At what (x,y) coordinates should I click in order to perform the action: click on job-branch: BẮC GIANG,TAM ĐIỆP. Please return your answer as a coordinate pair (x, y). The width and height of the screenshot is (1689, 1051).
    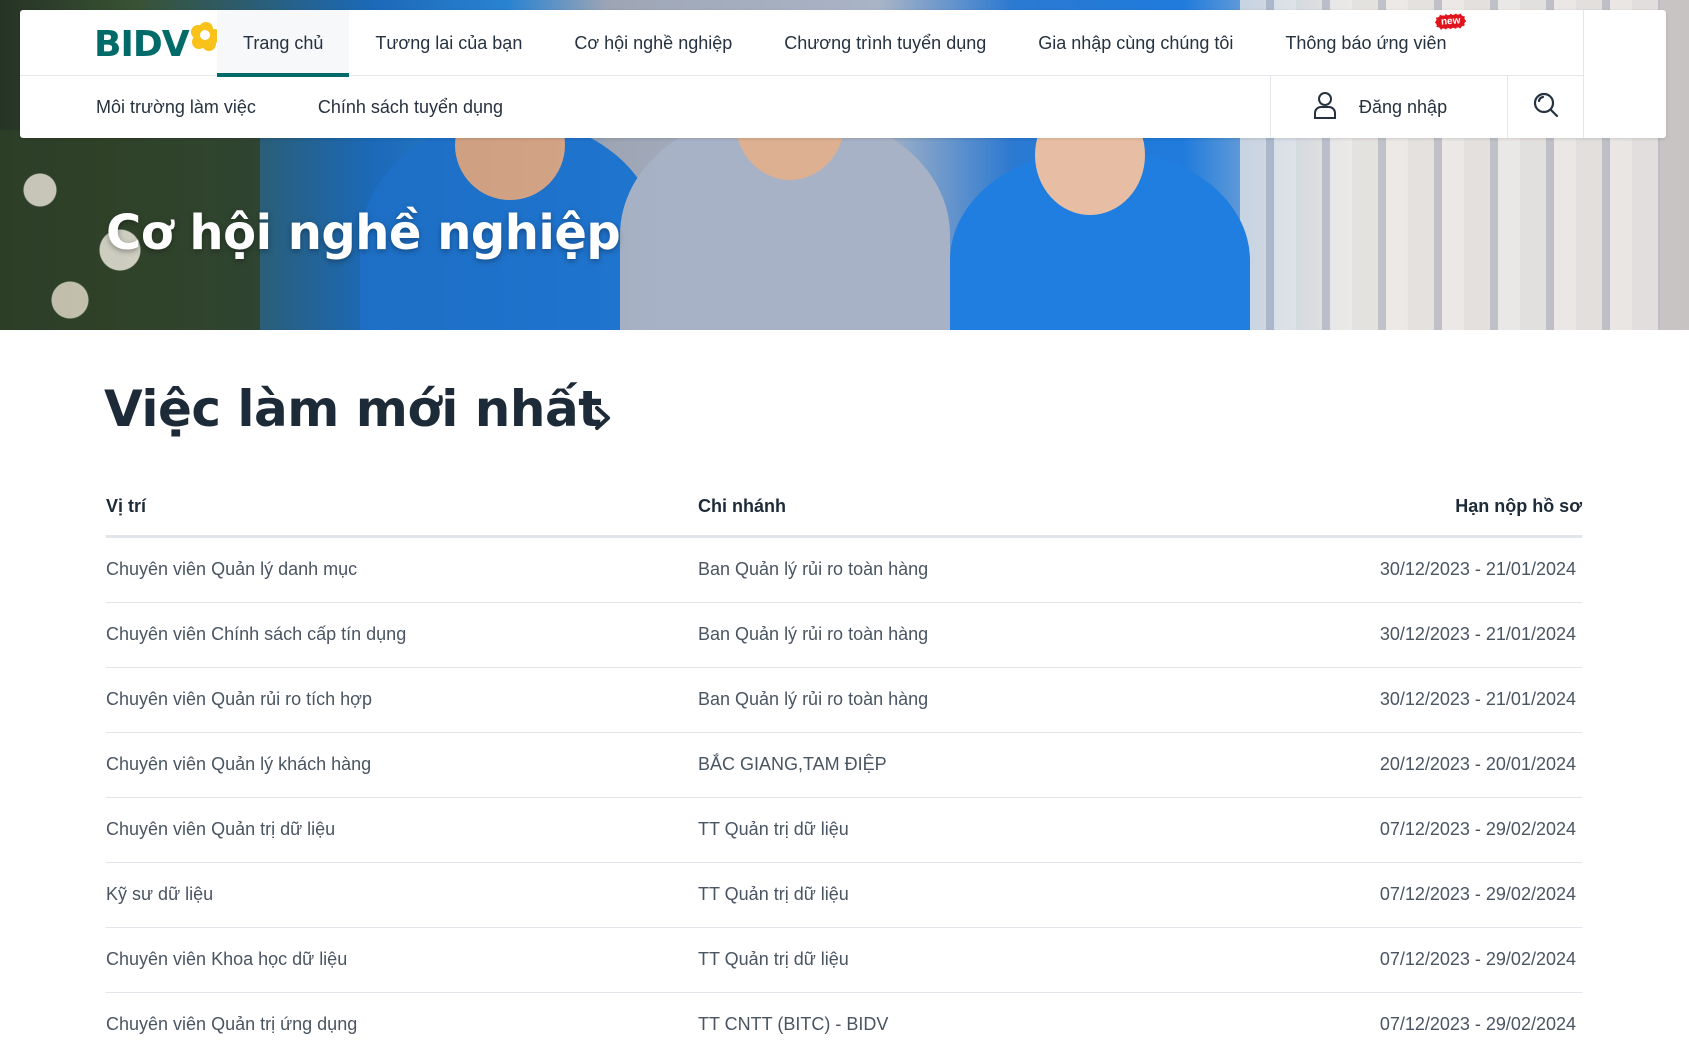
    Looking at the image, I should click on (792, 764).